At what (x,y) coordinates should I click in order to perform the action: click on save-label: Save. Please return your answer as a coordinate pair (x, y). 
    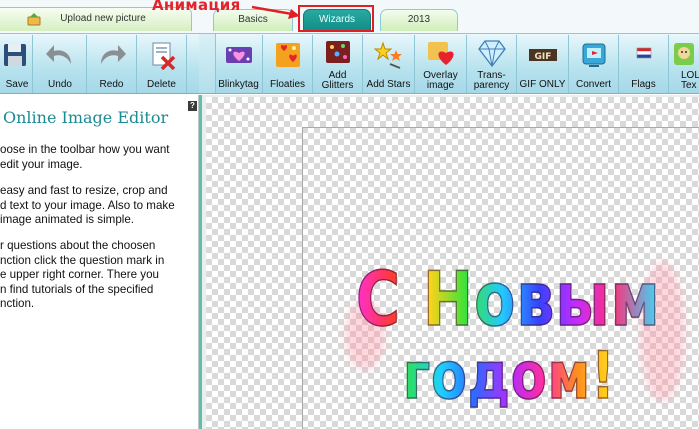
    Looking at the image, I should click on (17, 84).